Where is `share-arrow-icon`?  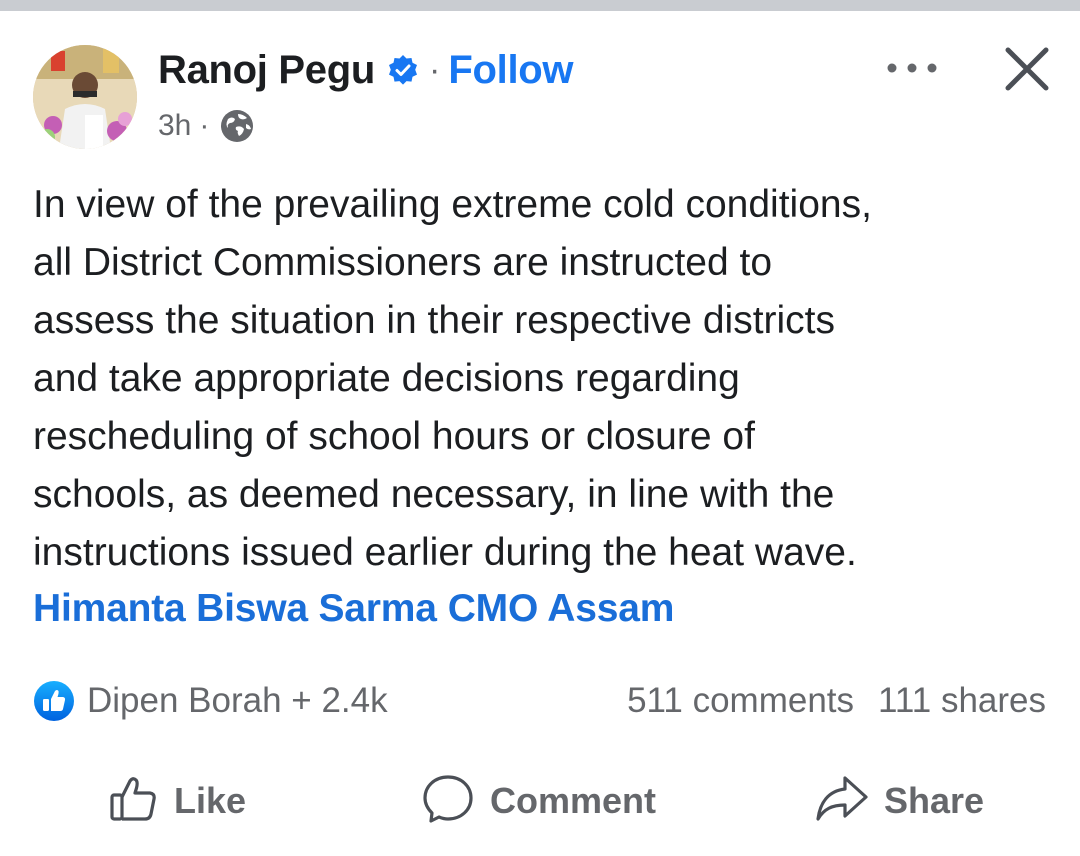
share-arrow-icon is located at coordinates (842, 801).